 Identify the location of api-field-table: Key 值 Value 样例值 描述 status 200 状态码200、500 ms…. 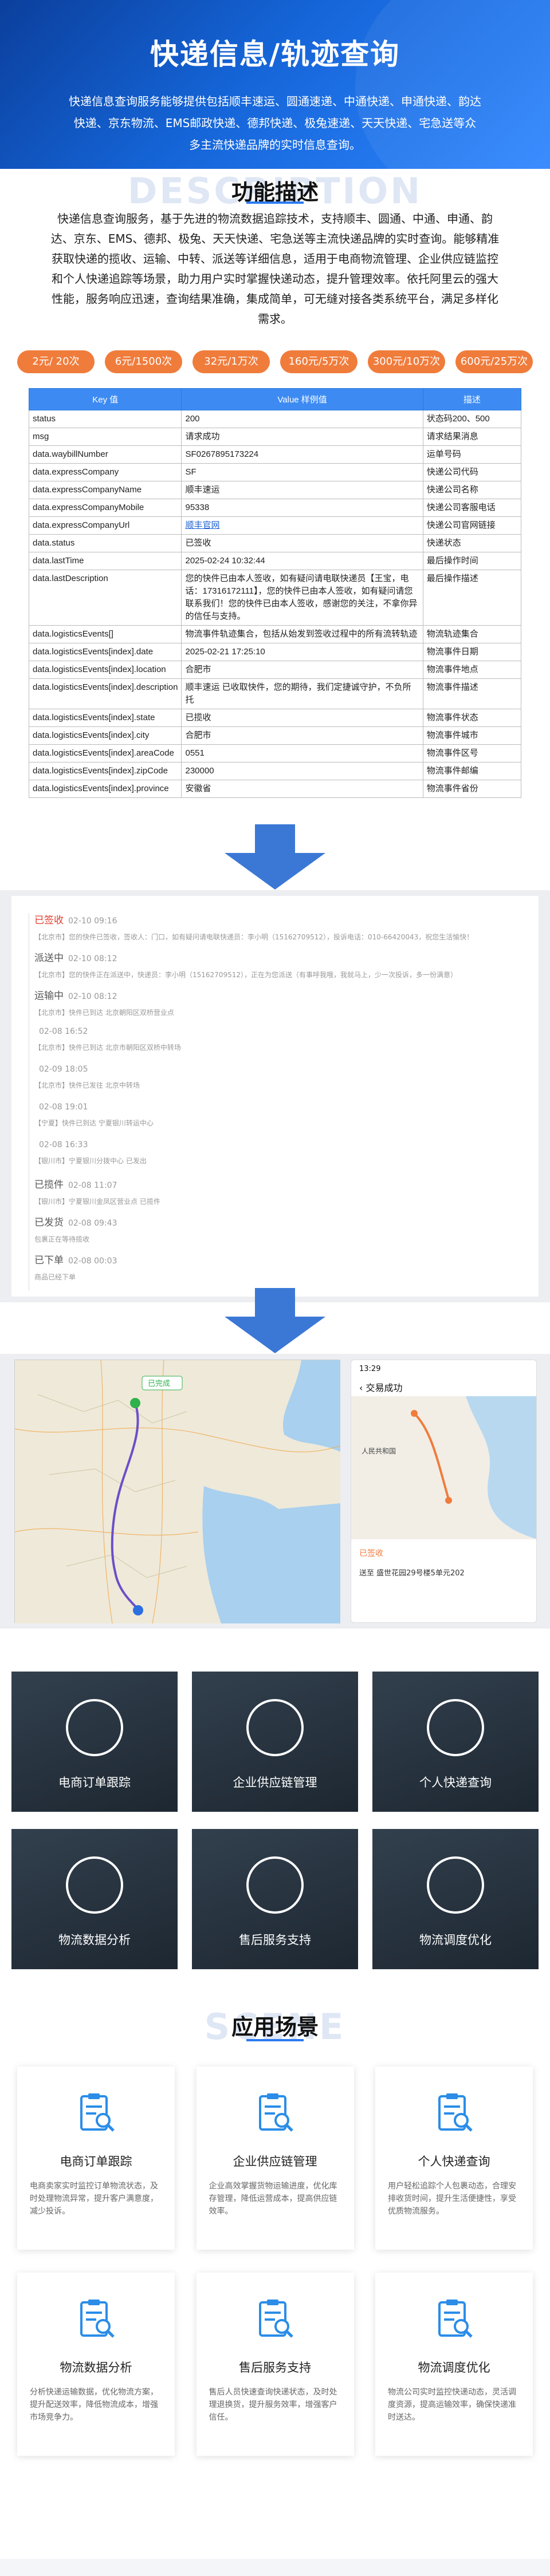
(275, 593).